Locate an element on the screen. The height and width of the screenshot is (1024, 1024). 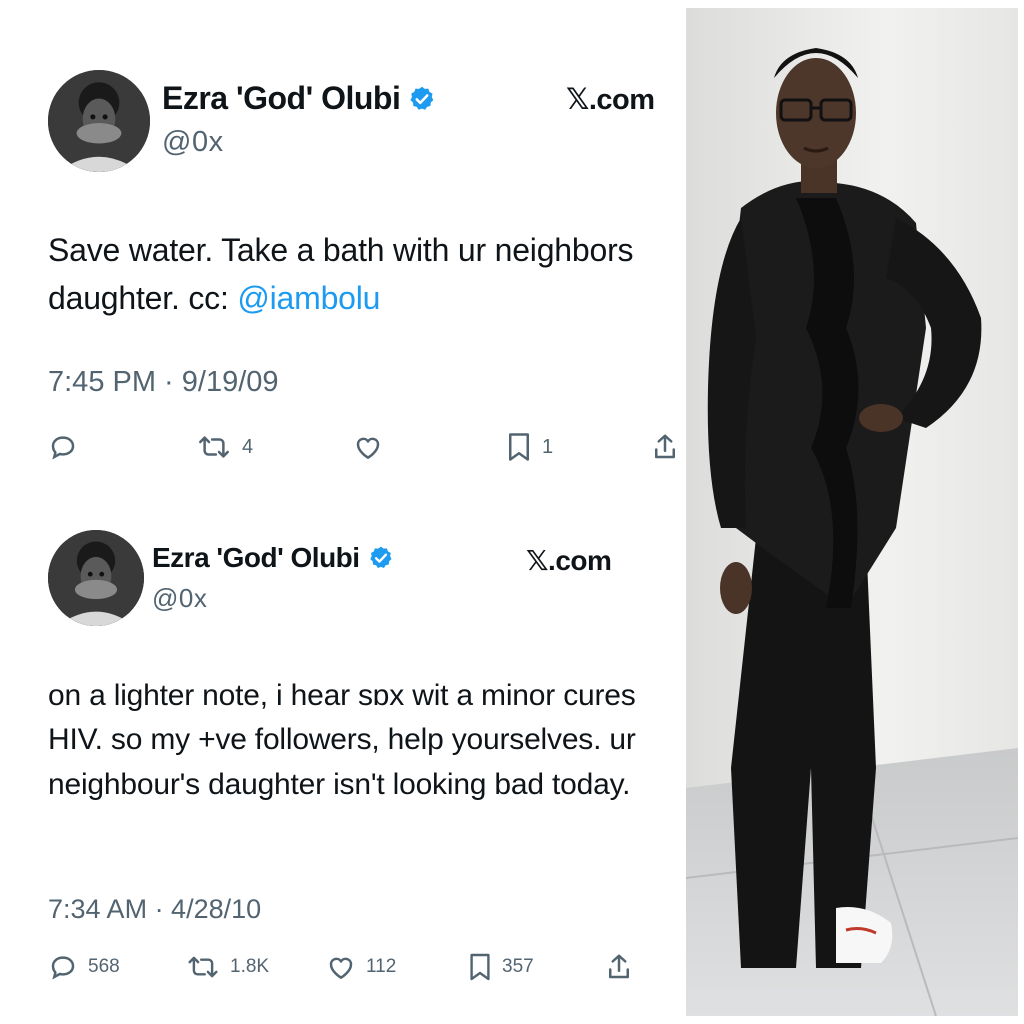
bookmark-button: 357 is located at coordinates (501, 967).